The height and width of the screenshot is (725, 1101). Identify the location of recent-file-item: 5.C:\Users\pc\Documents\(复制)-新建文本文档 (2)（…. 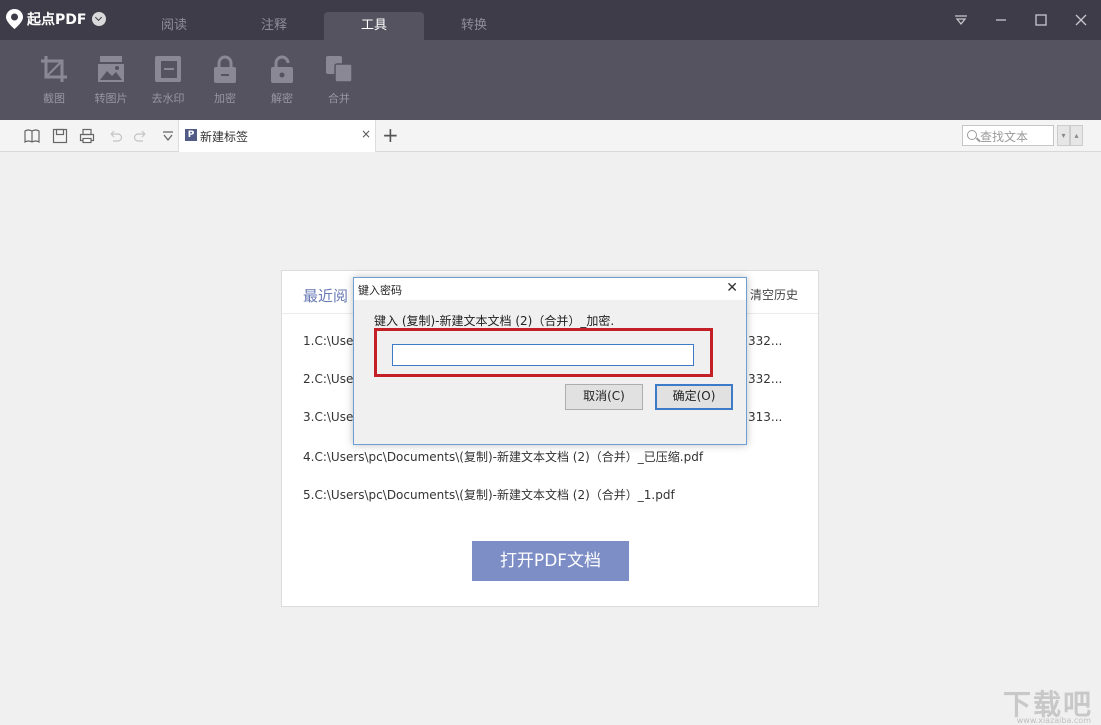
(489, 494).